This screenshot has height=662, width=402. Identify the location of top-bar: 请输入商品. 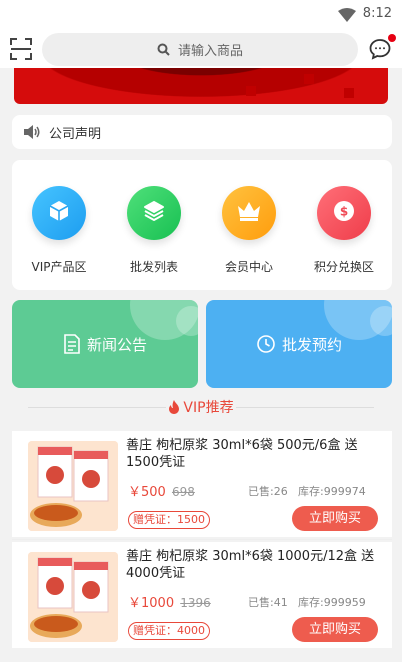
(201, 49).